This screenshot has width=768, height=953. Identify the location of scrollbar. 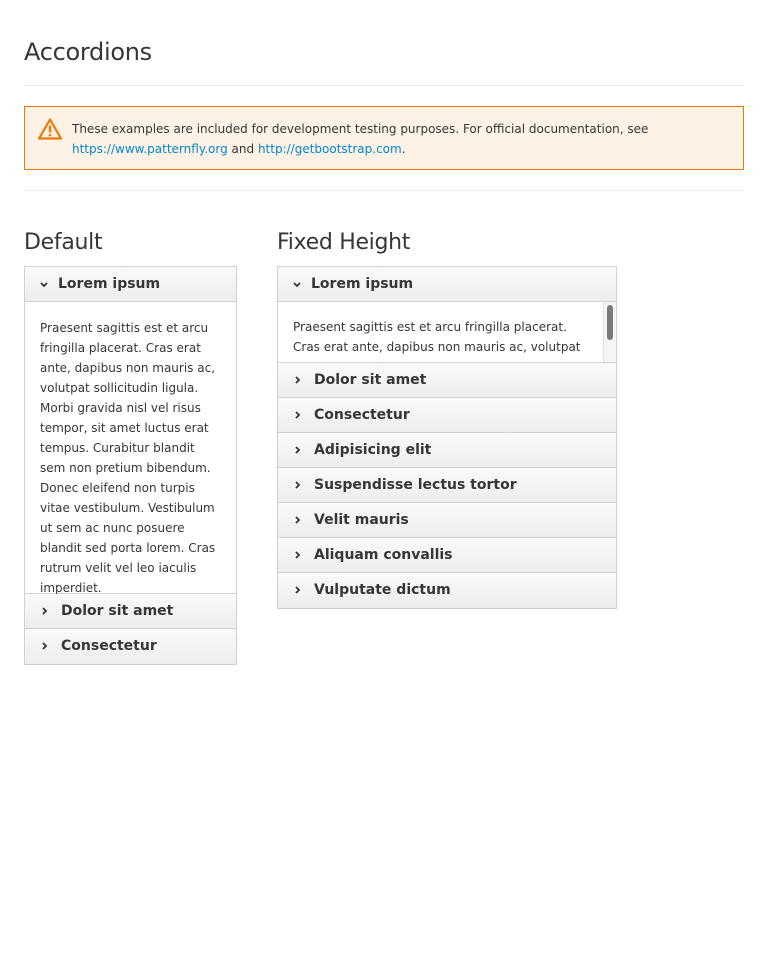
(609, 332).